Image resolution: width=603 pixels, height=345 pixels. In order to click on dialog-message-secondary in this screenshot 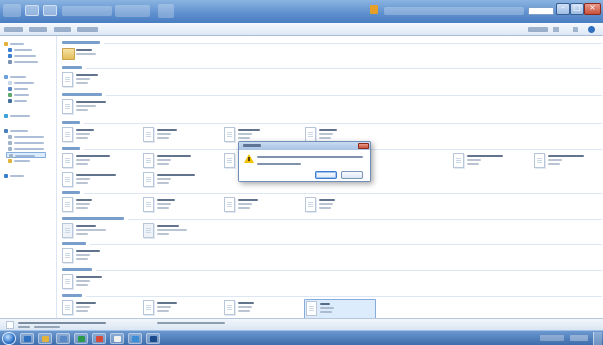, I will do `click(279, 164)`.